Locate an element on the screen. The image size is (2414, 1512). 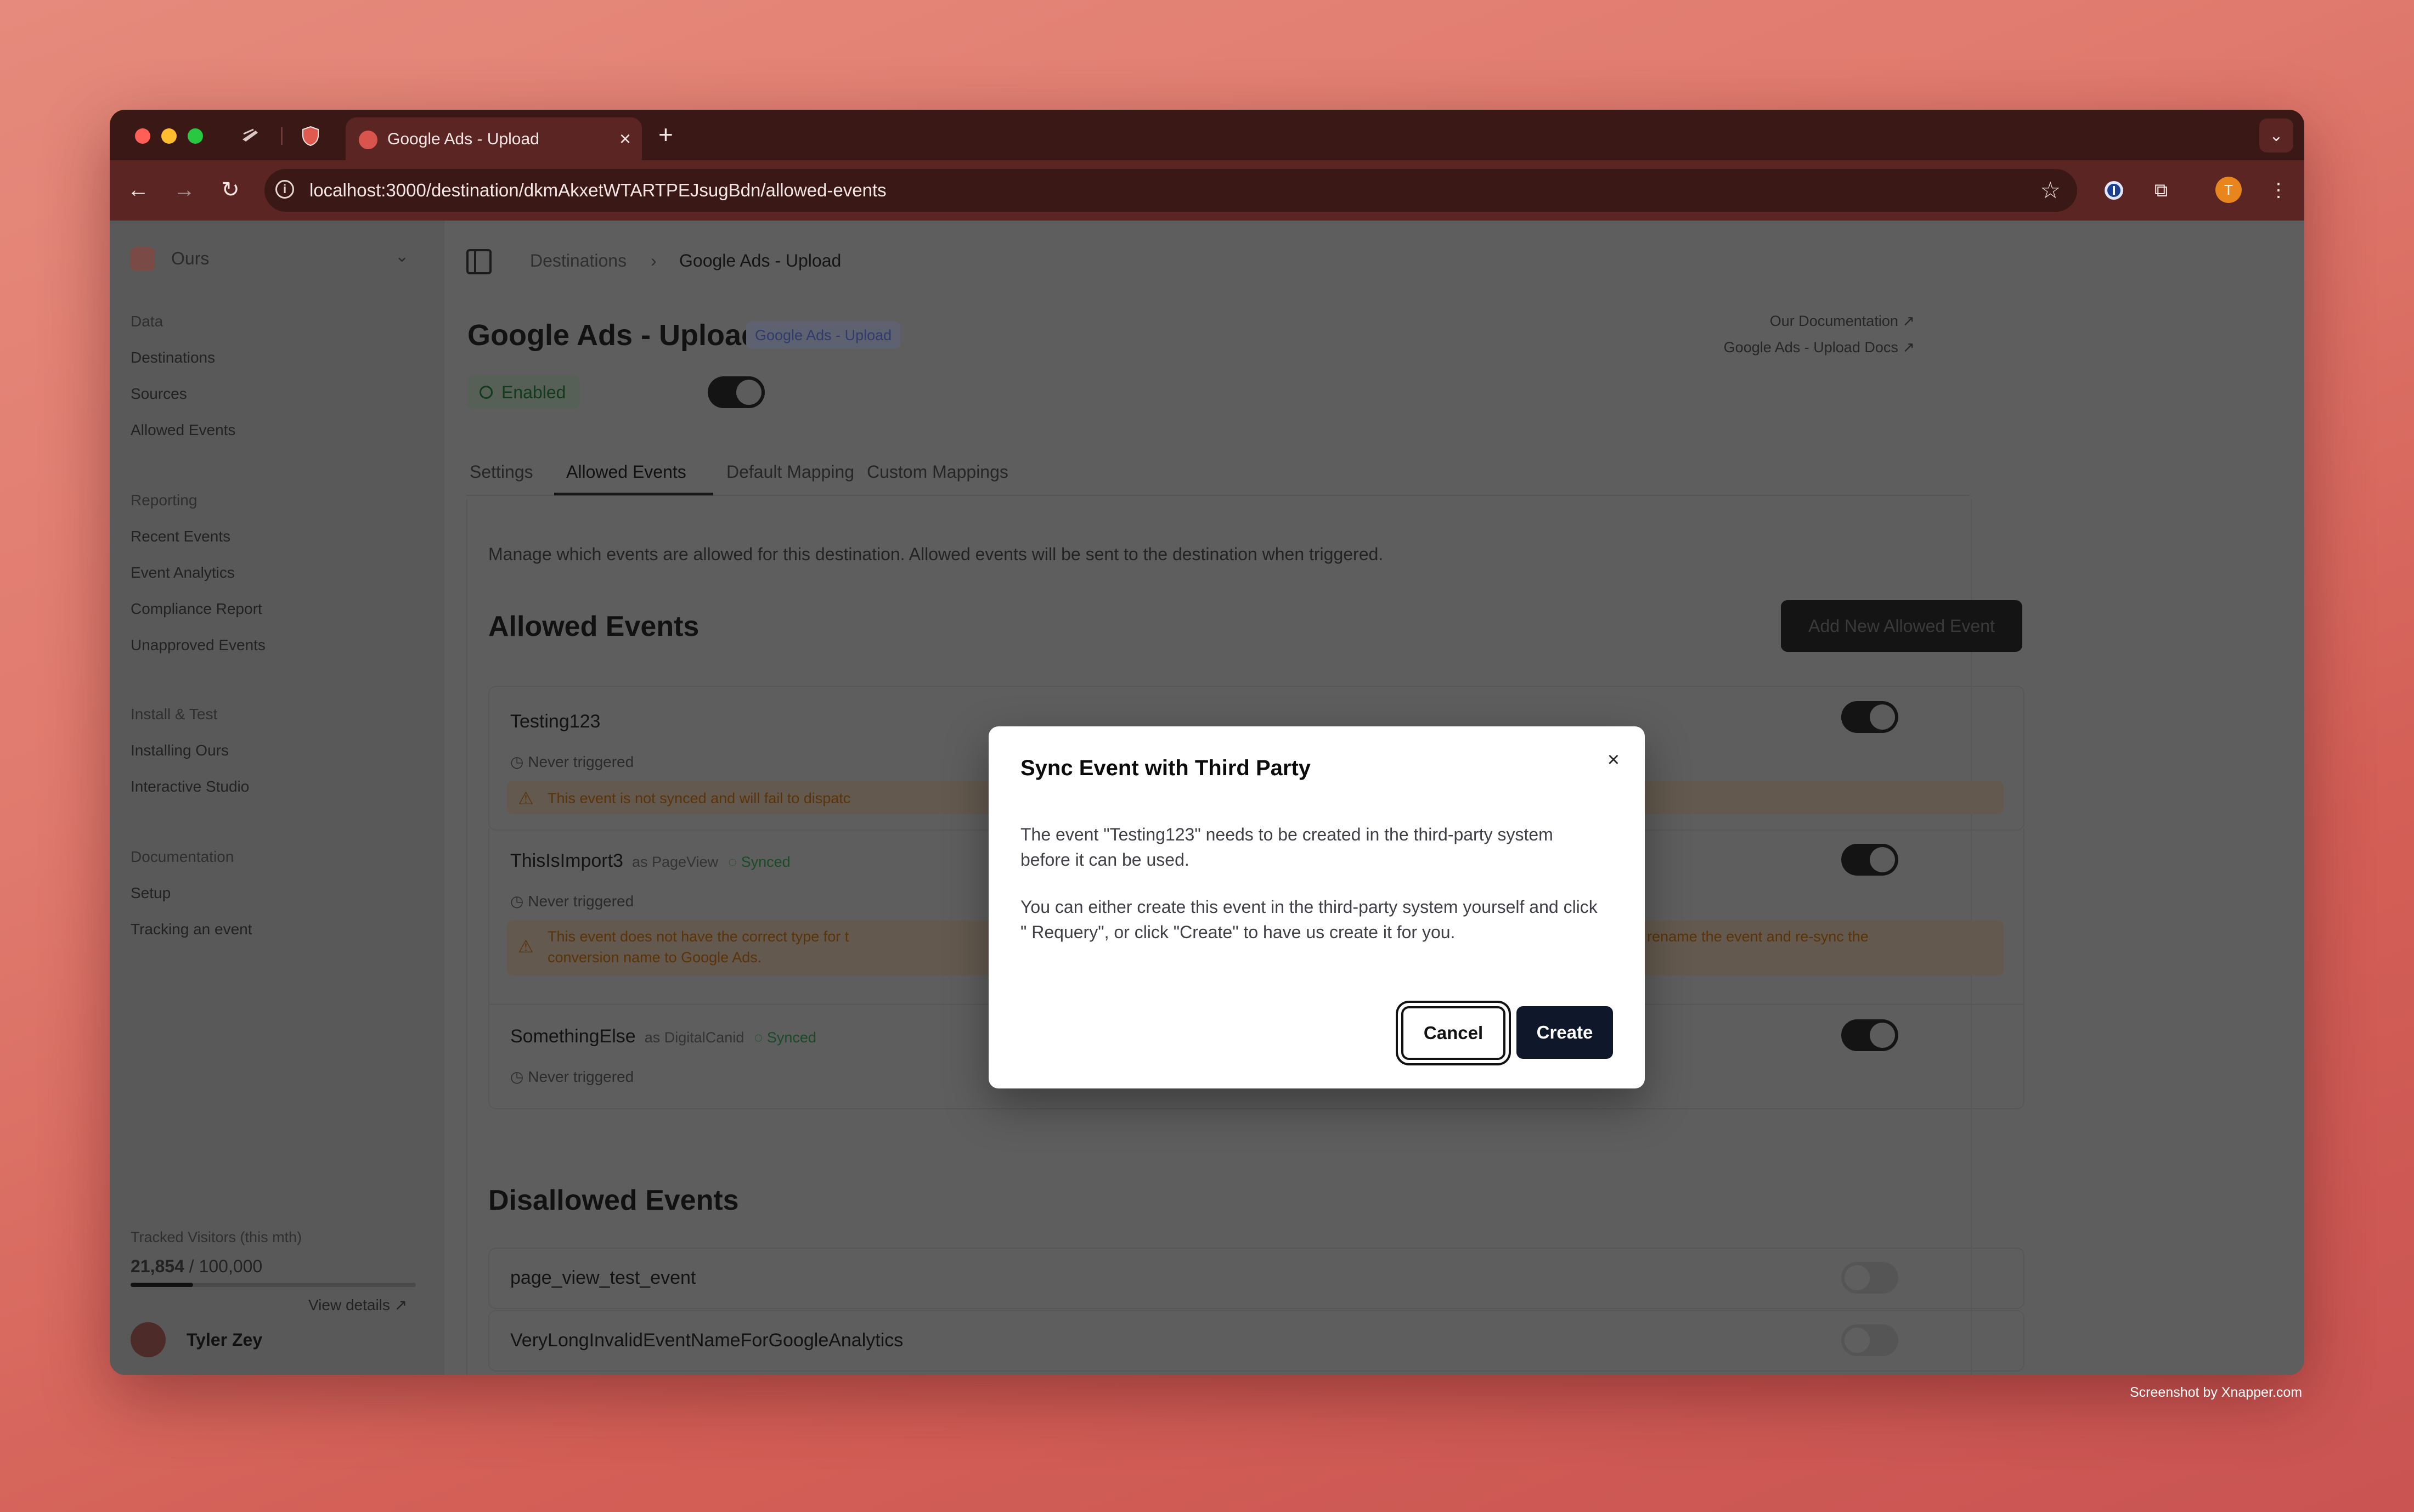
tab-custom-mappings: Custom Mappings is located at coordinates (937, 472).